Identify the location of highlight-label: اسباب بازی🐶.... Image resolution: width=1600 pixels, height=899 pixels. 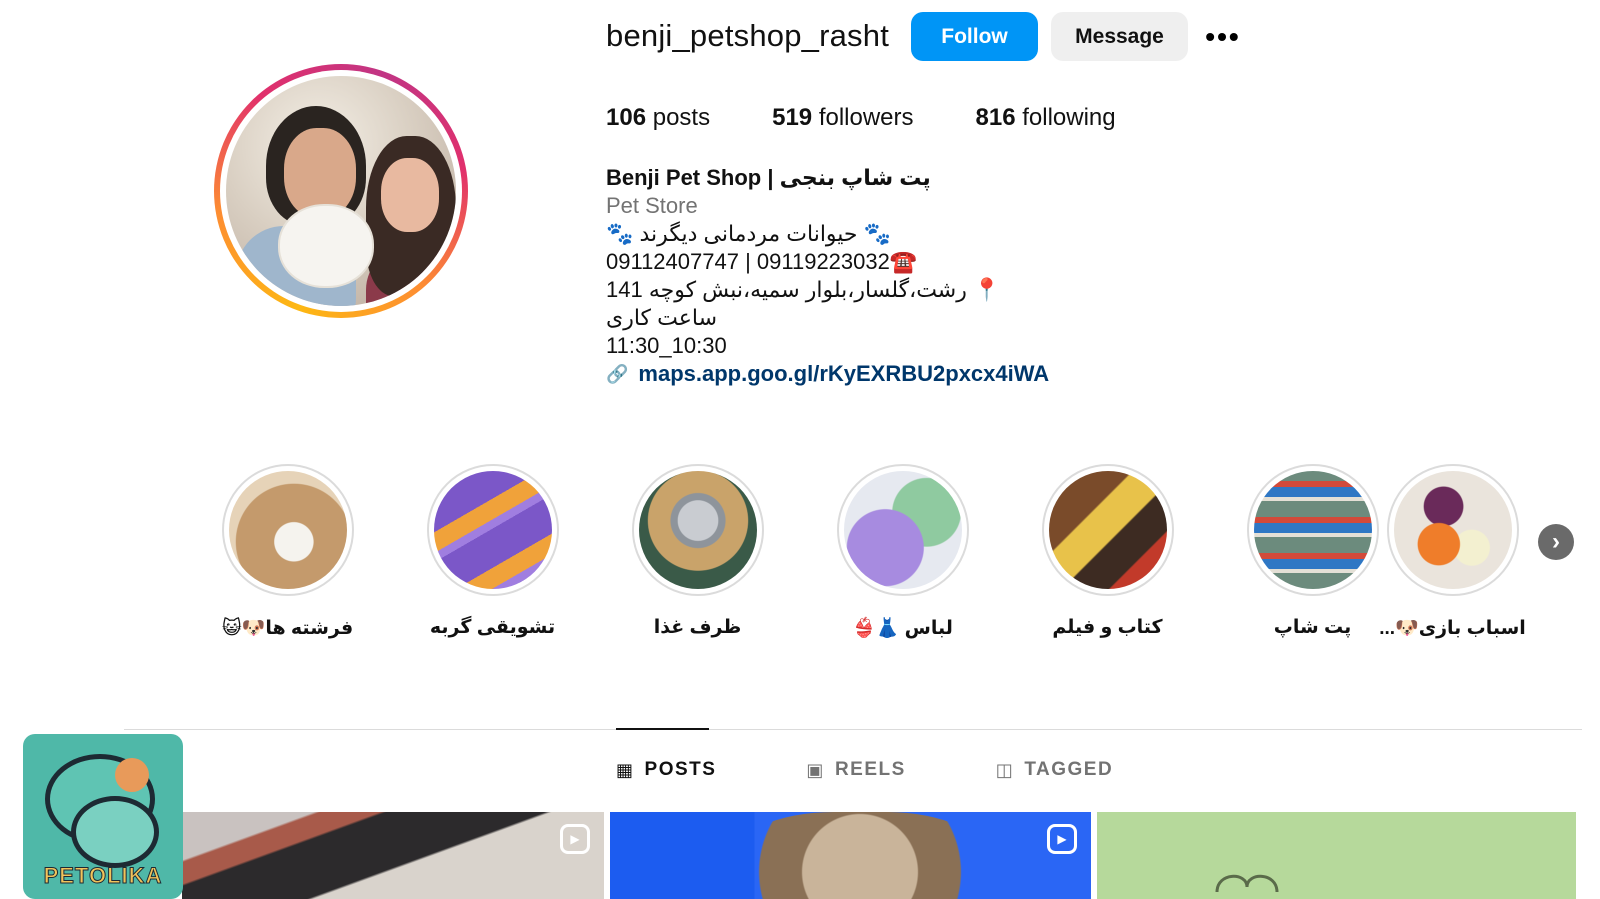
(1452, 628).